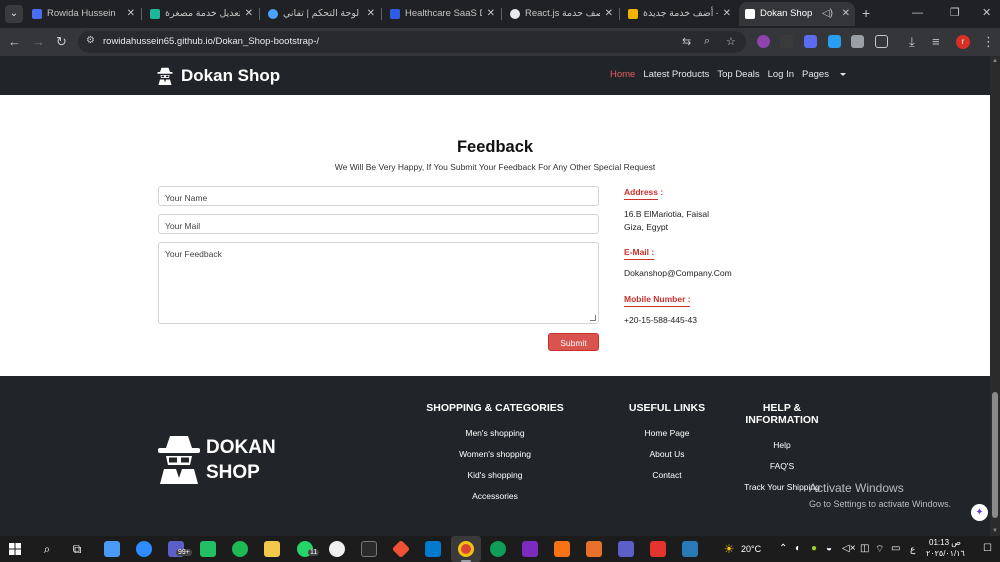  Describe the element at coordinates (179, 460) in the screenshot. I see `spy-logo-icon` at that location.